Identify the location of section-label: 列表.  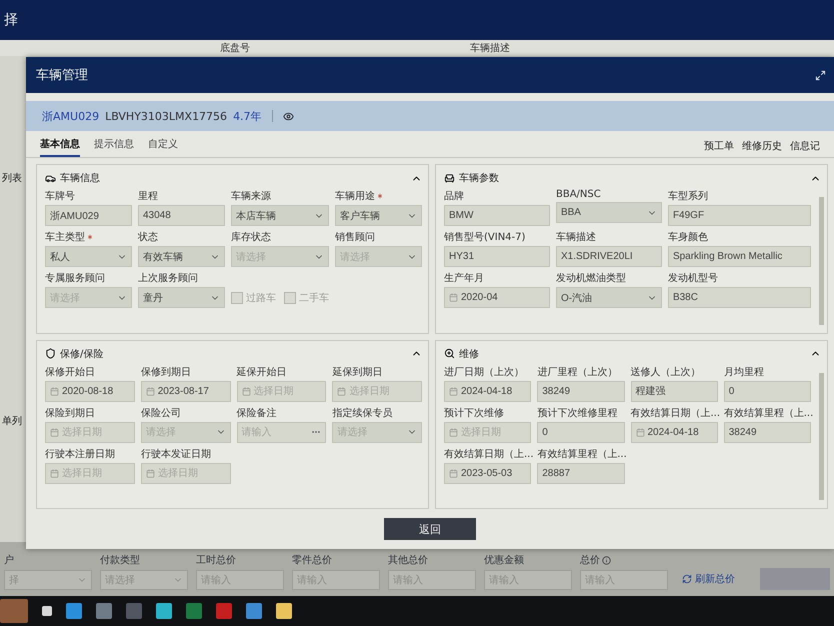
(12, 178).